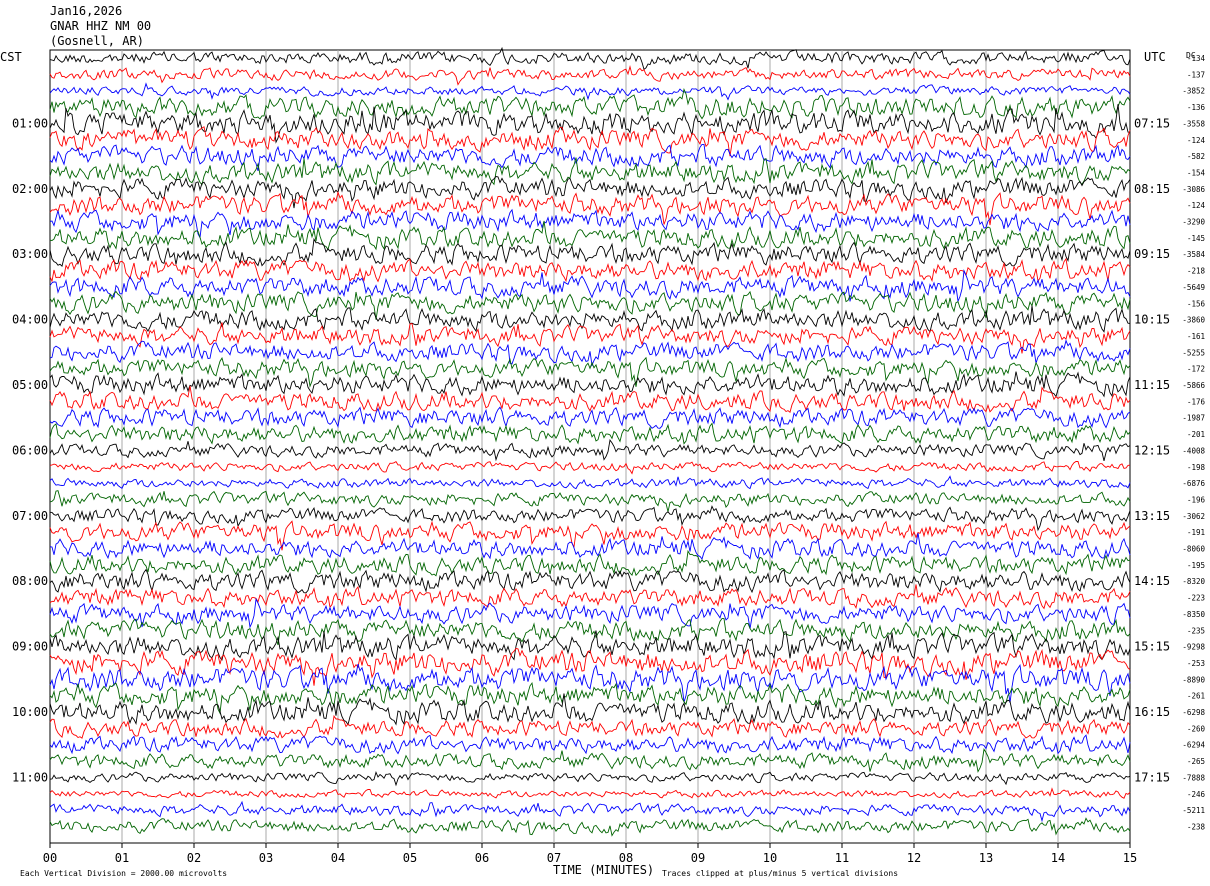  What do you see at coordinates (1193, 189) in the screenshot?
I see `dc-offset-label: -3086` at bounding box center [1193, 189].